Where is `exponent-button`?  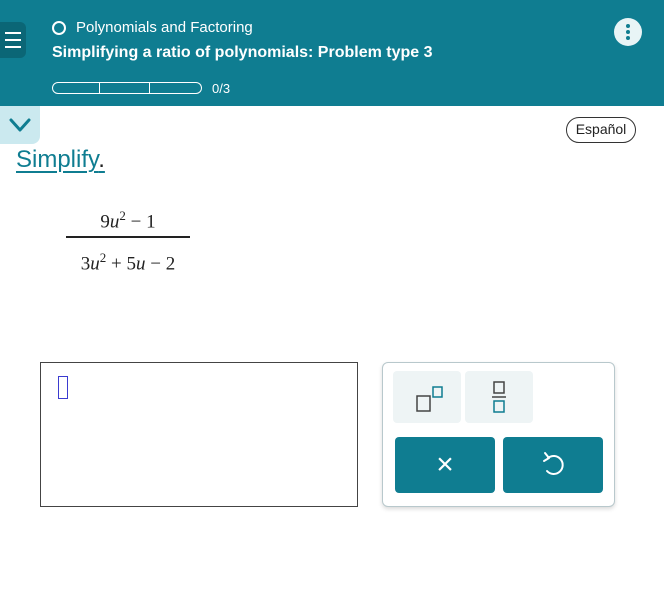 exponent-button is located at coordinates (427, 397).